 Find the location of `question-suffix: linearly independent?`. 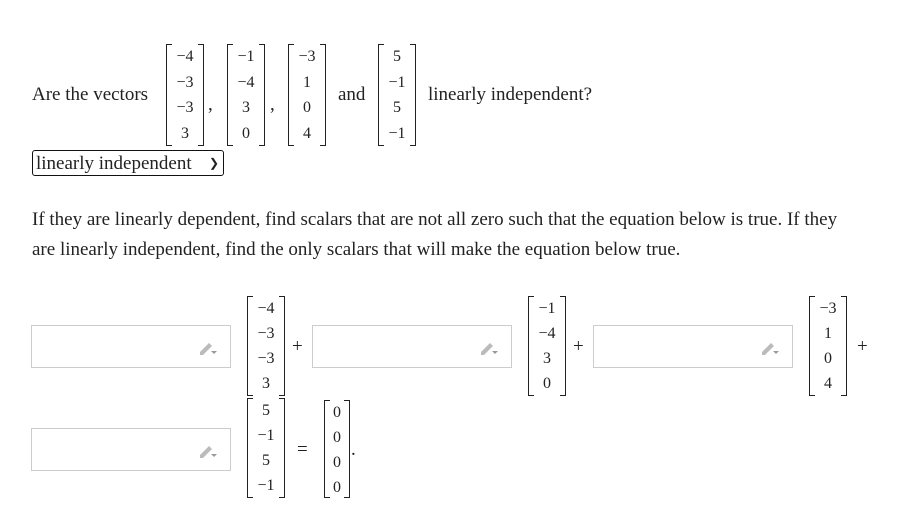

question-suffix: linearly independent? is located at coordinates (510, 94).